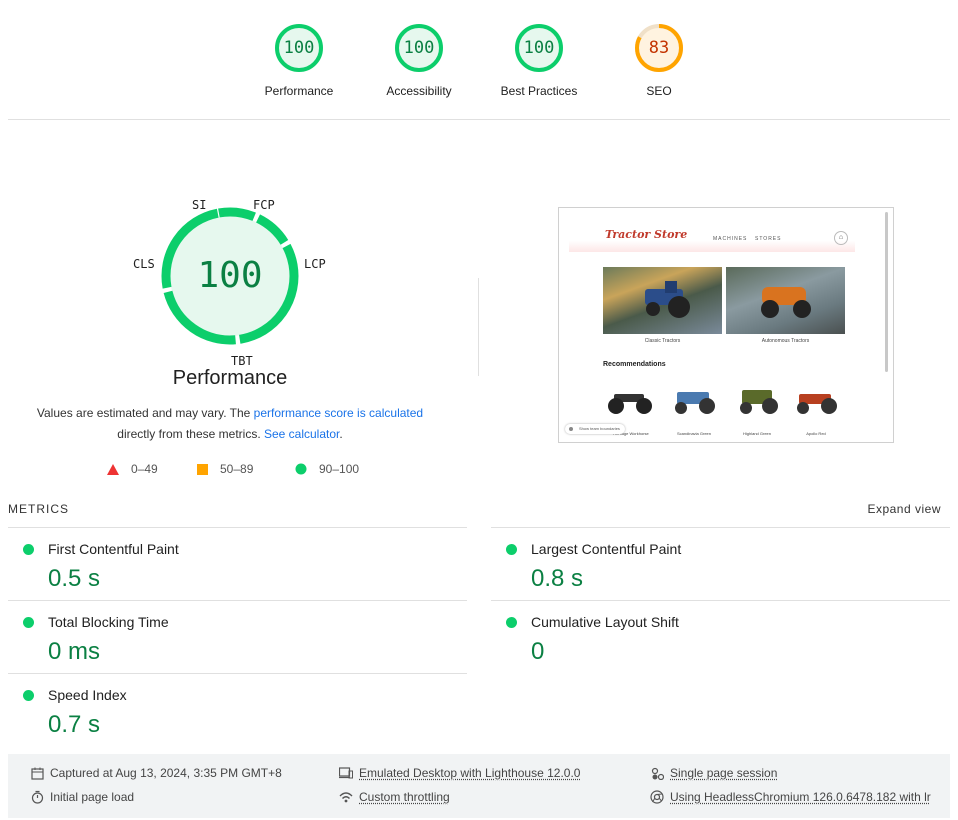 The width and height of the screenshot is (958, 820). Describe the element at coordinates (720, 563) in the screenshot. I see `metric-largest-contentful-paint: Largest Contentful Paint 0.8 s` at that location.